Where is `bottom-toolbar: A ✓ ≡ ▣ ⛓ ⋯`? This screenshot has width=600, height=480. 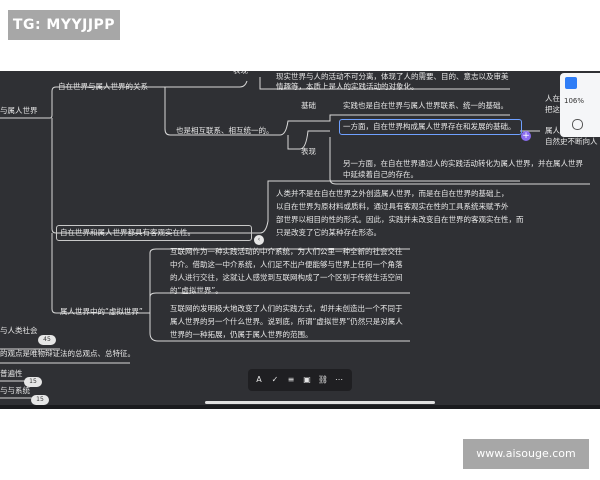 bottom-toolbar: A ✓ ≡ ▣ ⛓ ⋯ is located at coordinates (300, 380).